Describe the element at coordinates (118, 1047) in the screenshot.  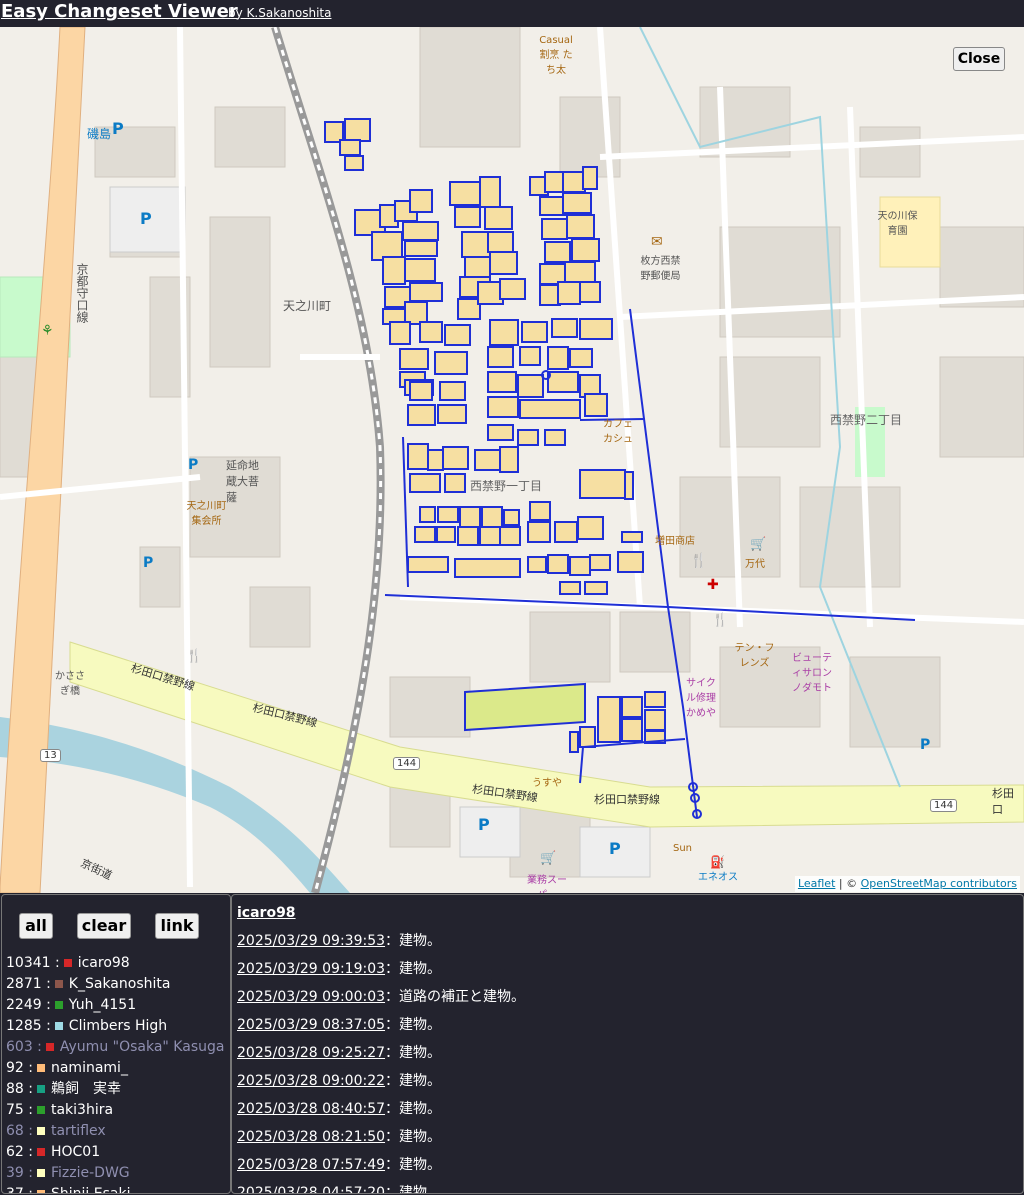
I see `user-row: 603 : Ayumu "Osaka" Kasuga` at that location.